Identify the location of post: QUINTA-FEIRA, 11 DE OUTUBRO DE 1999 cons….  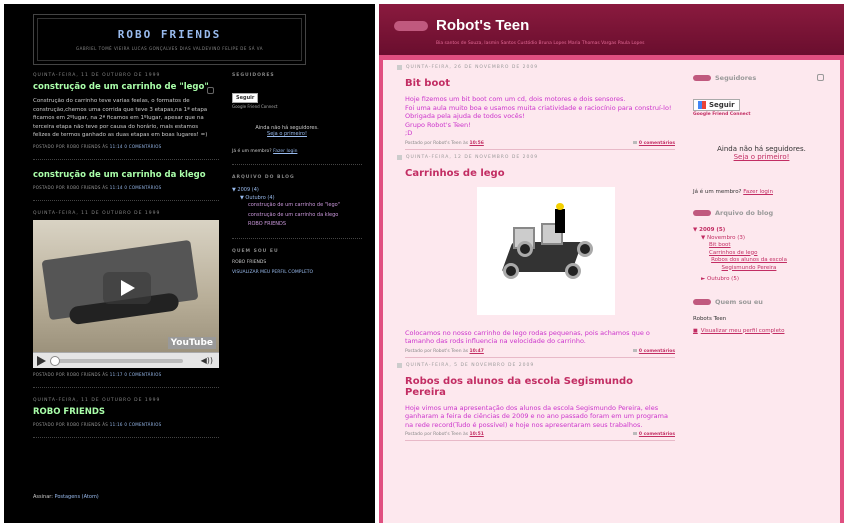
(114, 111).